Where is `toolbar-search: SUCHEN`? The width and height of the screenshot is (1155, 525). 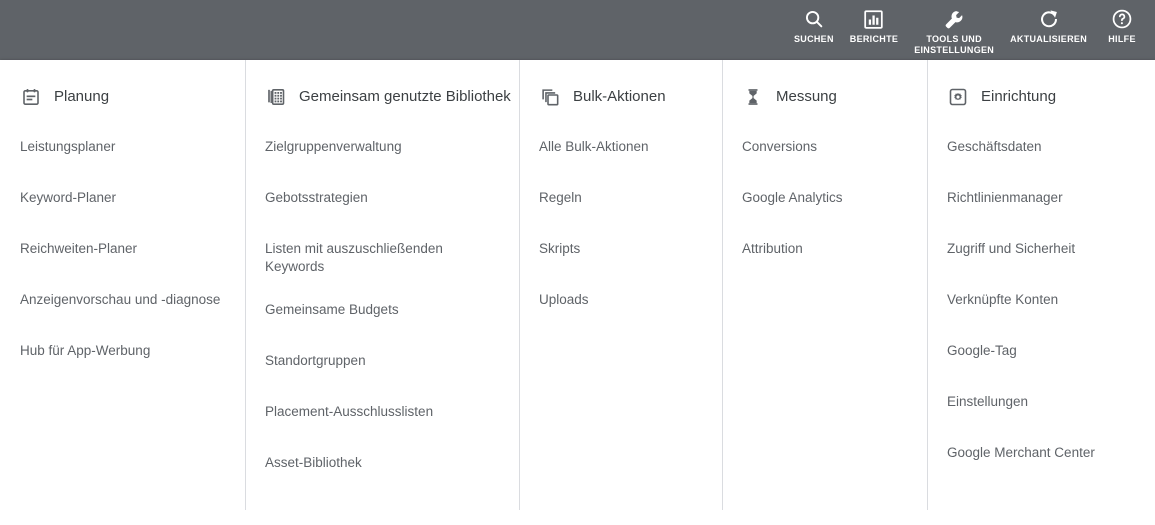 toolbar-search: SUCHEN is located at coordinates (814, 30).